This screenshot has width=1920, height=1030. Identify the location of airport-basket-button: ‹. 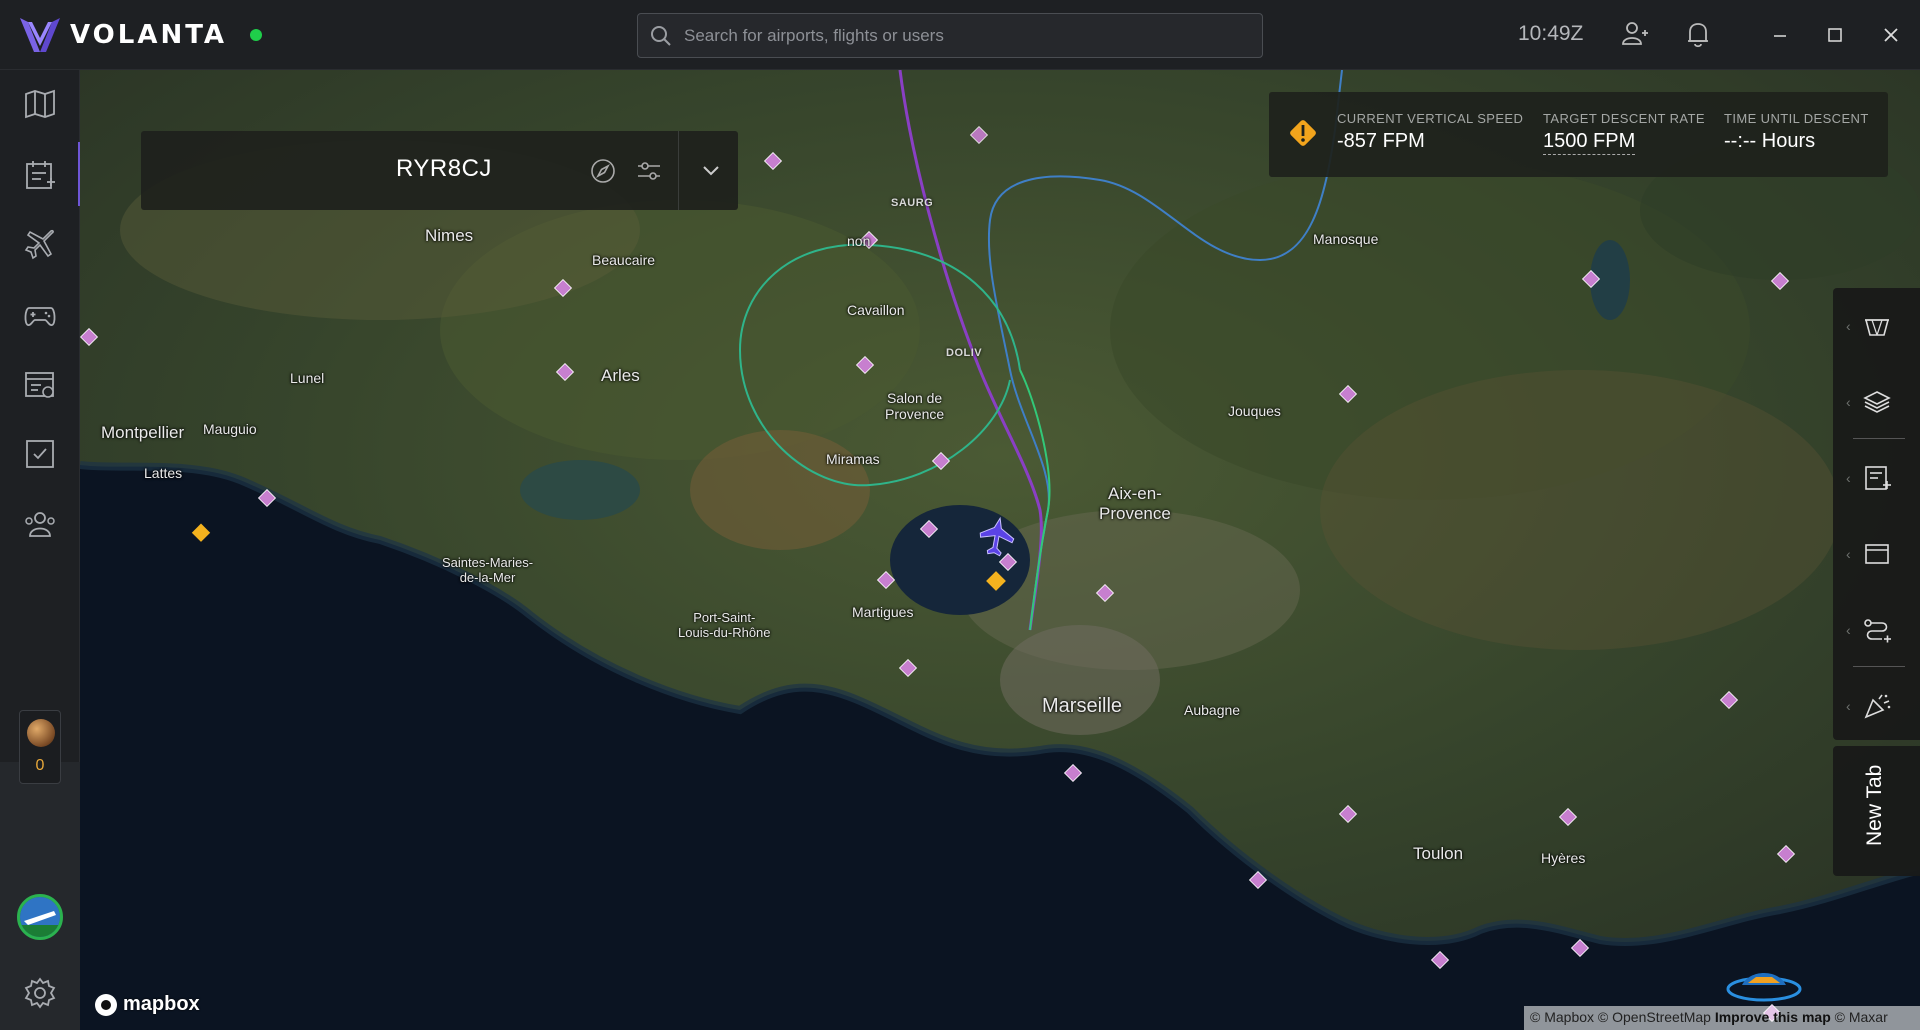
(1876, 326).